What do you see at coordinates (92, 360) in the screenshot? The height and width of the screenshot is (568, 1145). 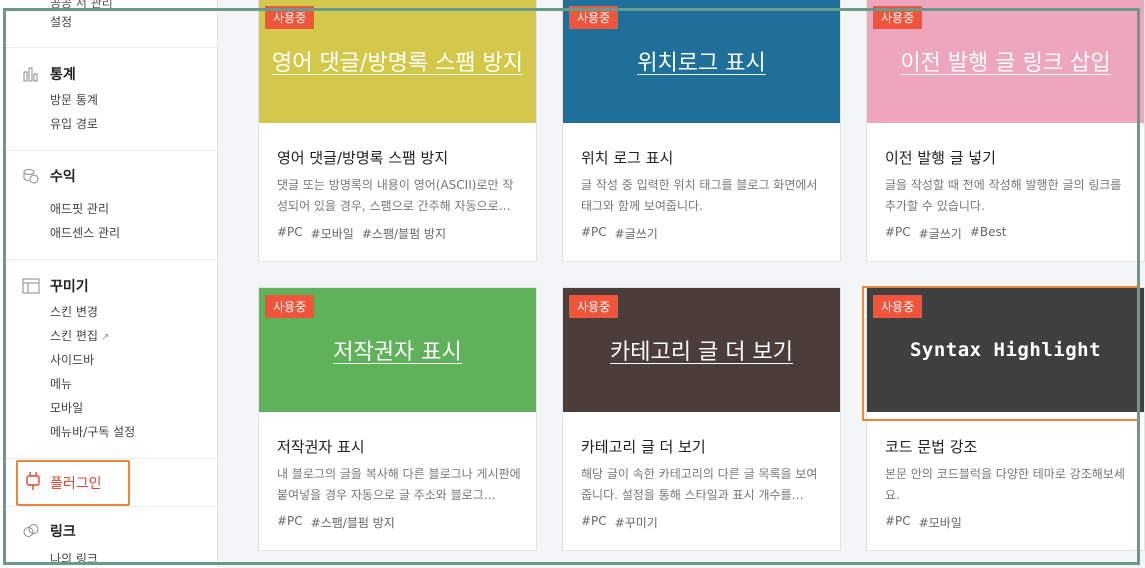 I see `sidebar-item-sidebar: 사이드바` at bounding box center [92, 360].